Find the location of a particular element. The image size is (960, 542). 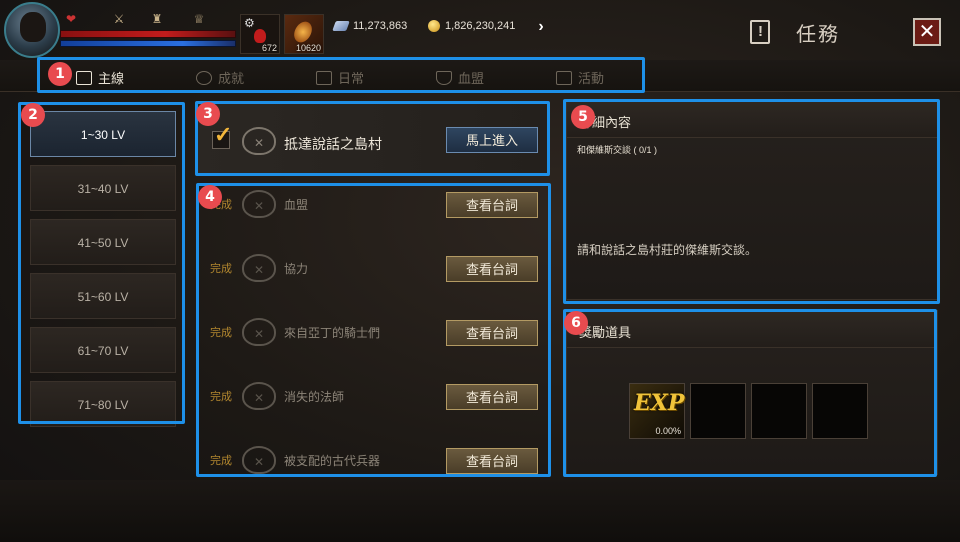

tab-event: 活動 is located at coordinates (580, 77).